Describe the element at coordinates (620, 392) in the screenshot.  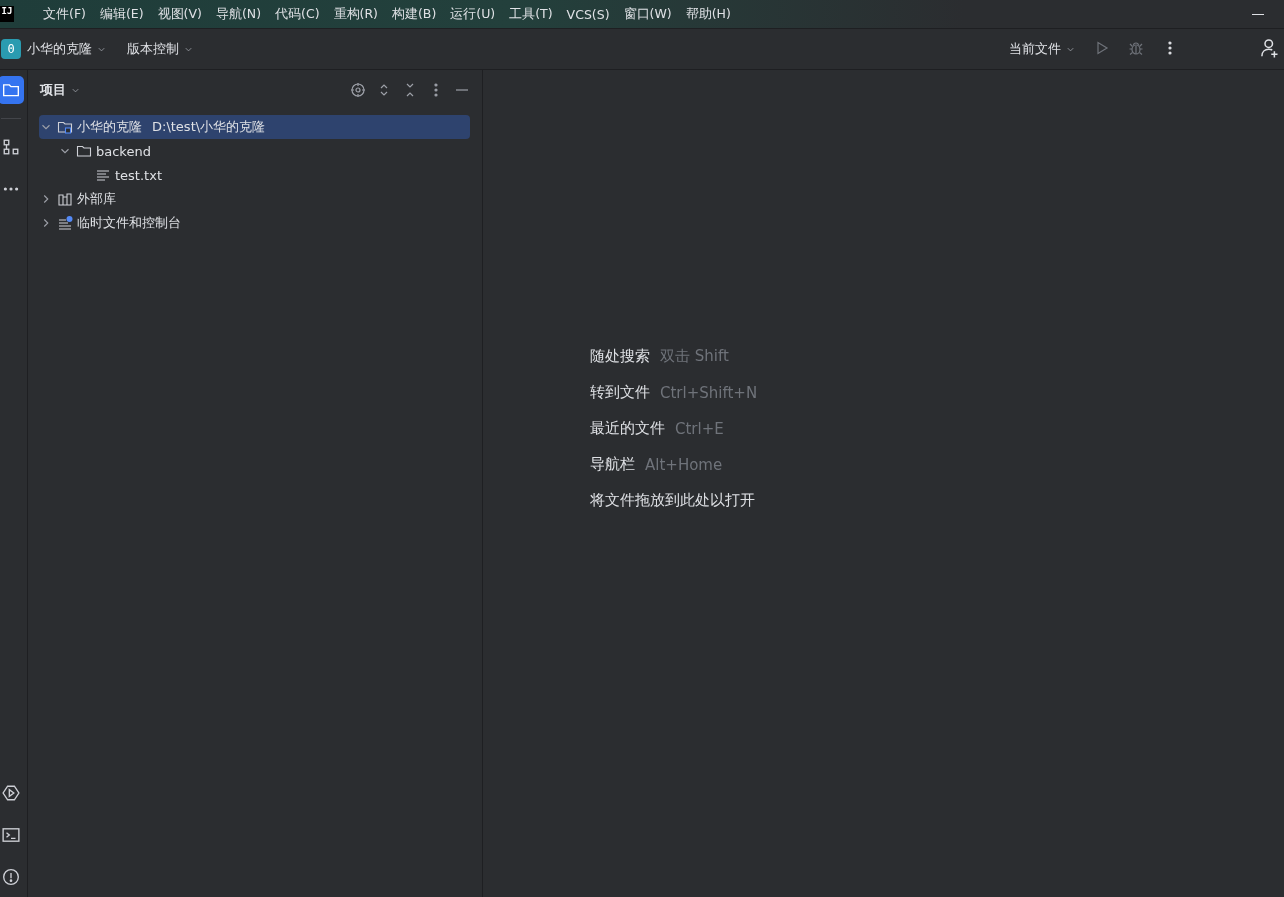
I see `hint-action: 转到文件` at that location.